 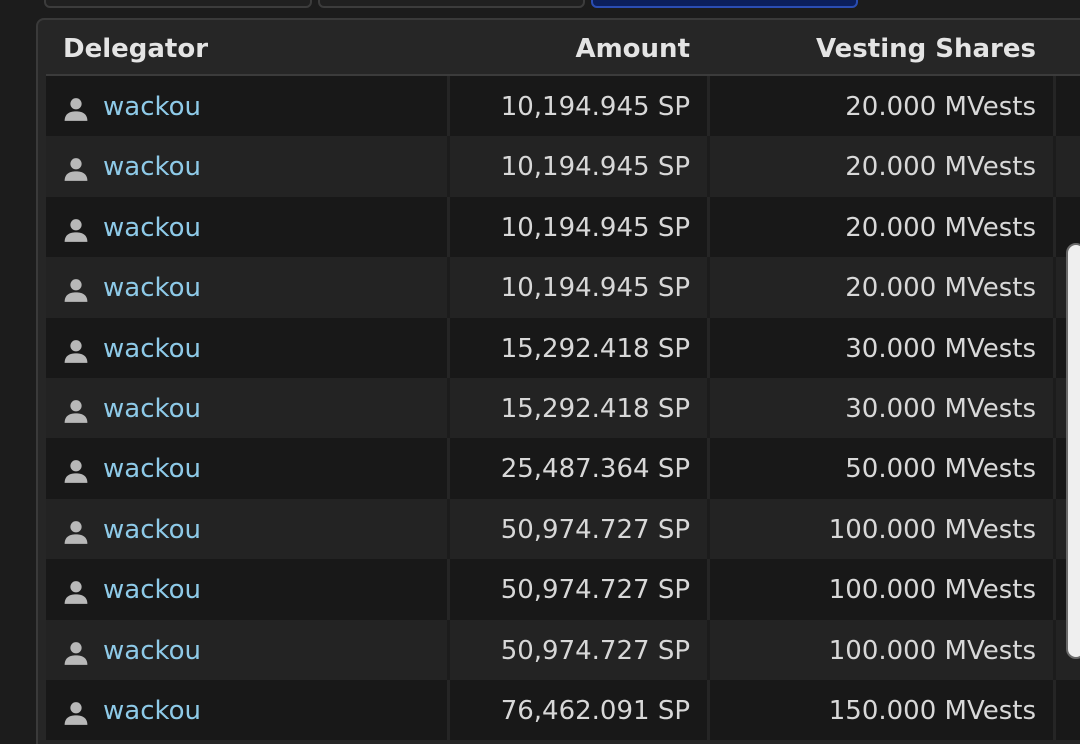 I want to click on table-row: wackou 25,487.364 SP 50.000 MVests, so click(x=563, y=468).